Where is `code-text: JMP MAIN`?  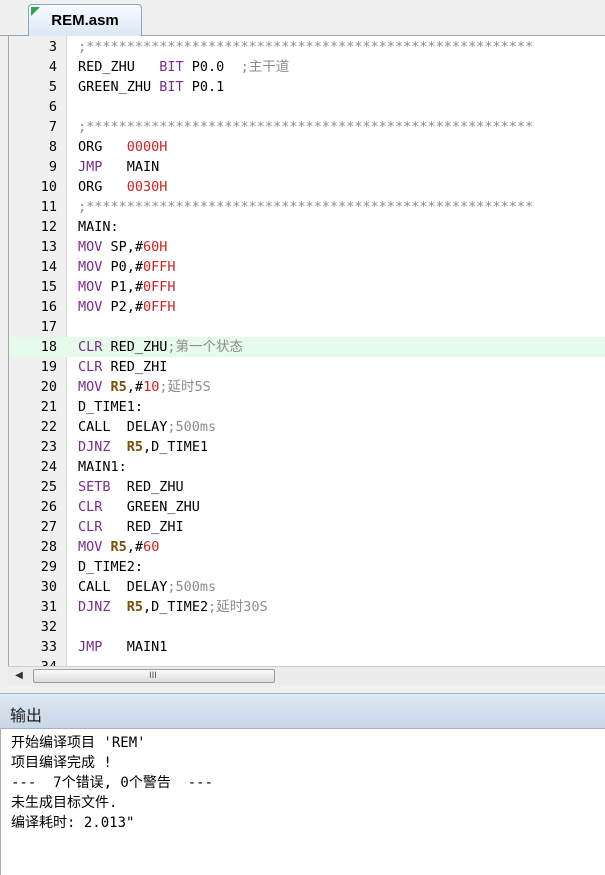 code-text: JMP MAIN is located at coordinates (118, 167).